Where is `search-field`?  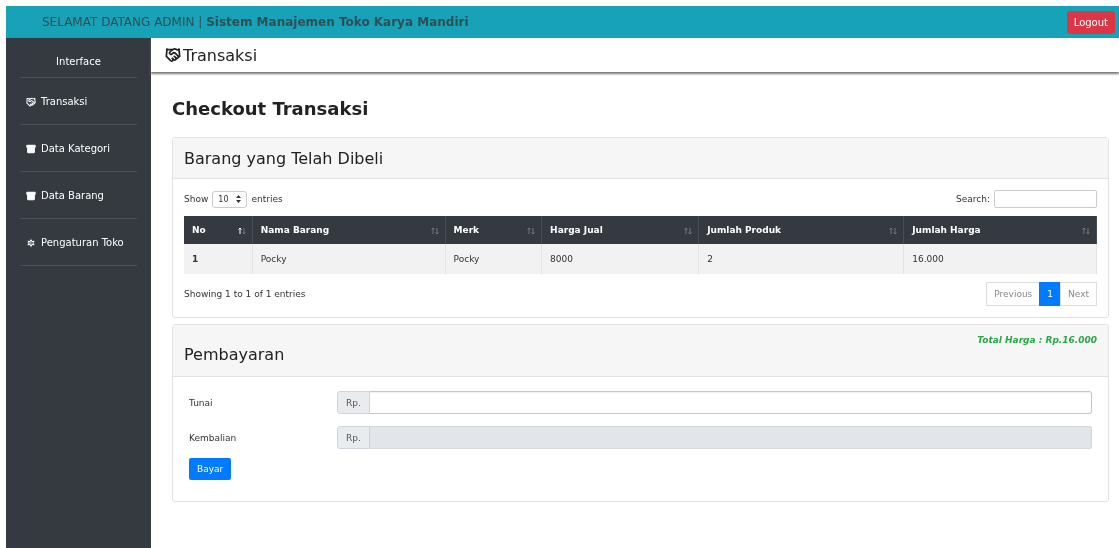
search-field is located at coordinates (1045, 199).